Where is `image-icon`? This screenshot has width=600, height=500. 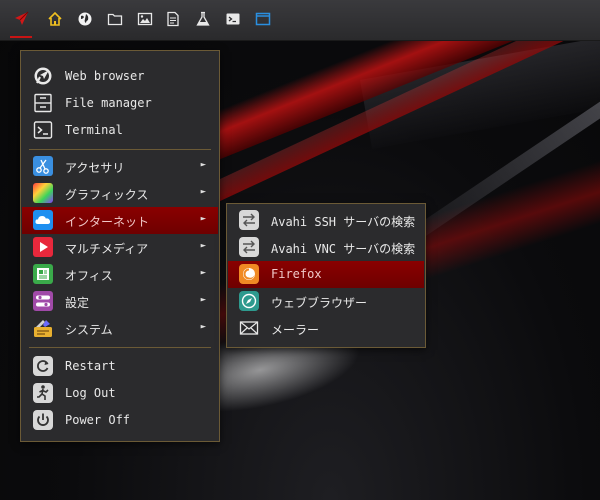
image-icon is located at coordinates (145, 19).